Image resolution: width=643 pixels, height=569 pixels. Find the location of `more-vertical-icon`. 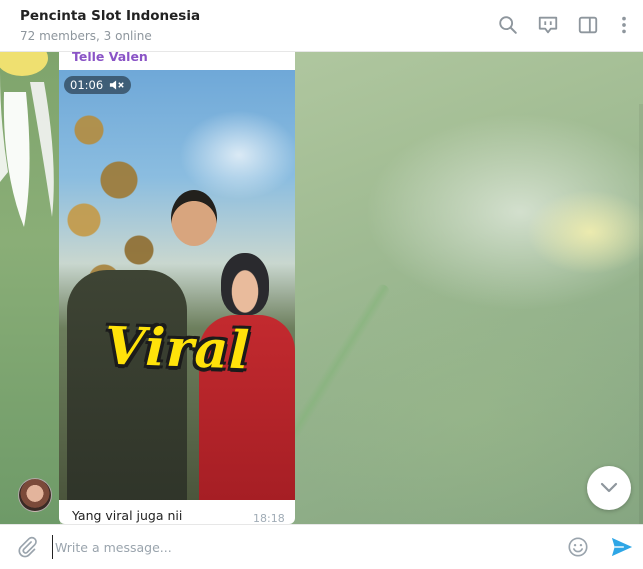

more-vertical-icon is located at coordinates (624, 25).